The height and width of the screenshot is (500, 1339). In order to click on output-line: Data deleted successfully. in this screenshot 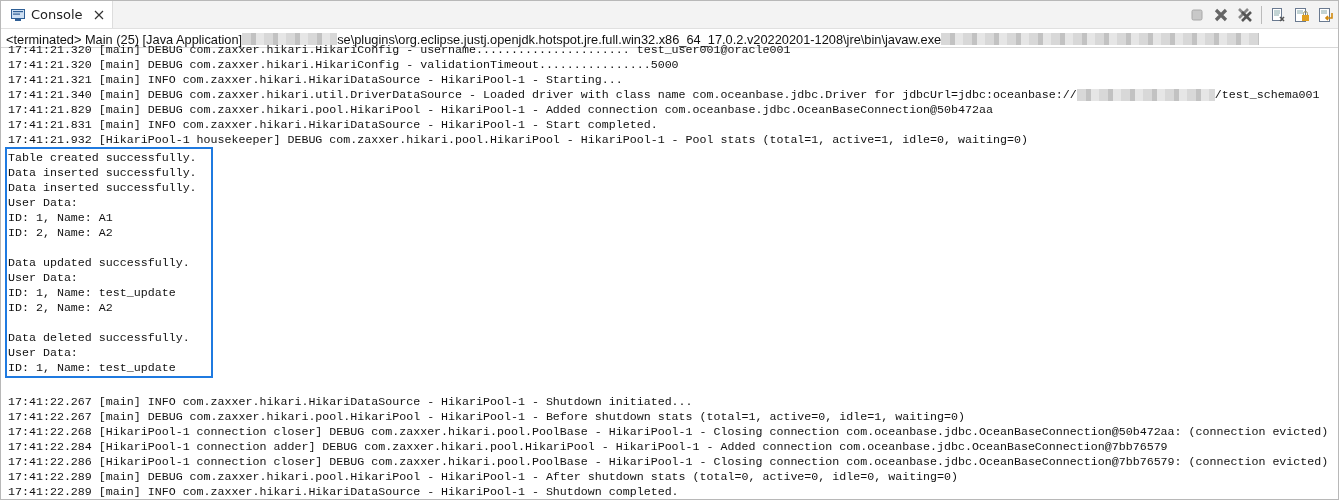, I will do `click(99, 337)`.